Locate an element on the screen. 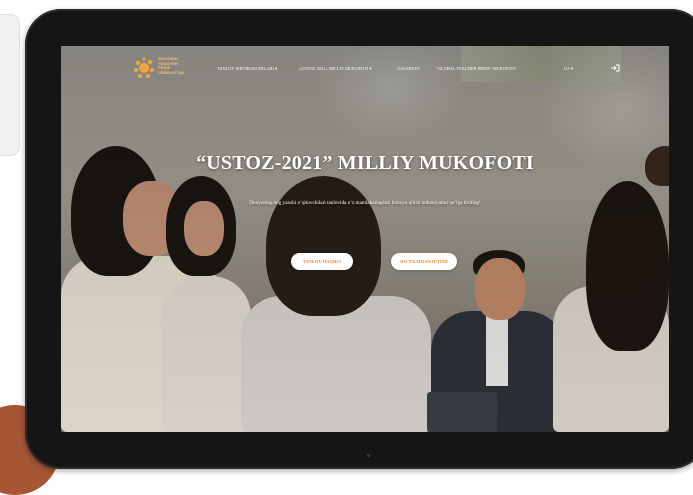 This screenshot has height=495, width=693. nav-item-global-teacher-prize: "GLOBAL TEACHER PRIZE" MUKOFOTI is located at coordinates (476, 69).